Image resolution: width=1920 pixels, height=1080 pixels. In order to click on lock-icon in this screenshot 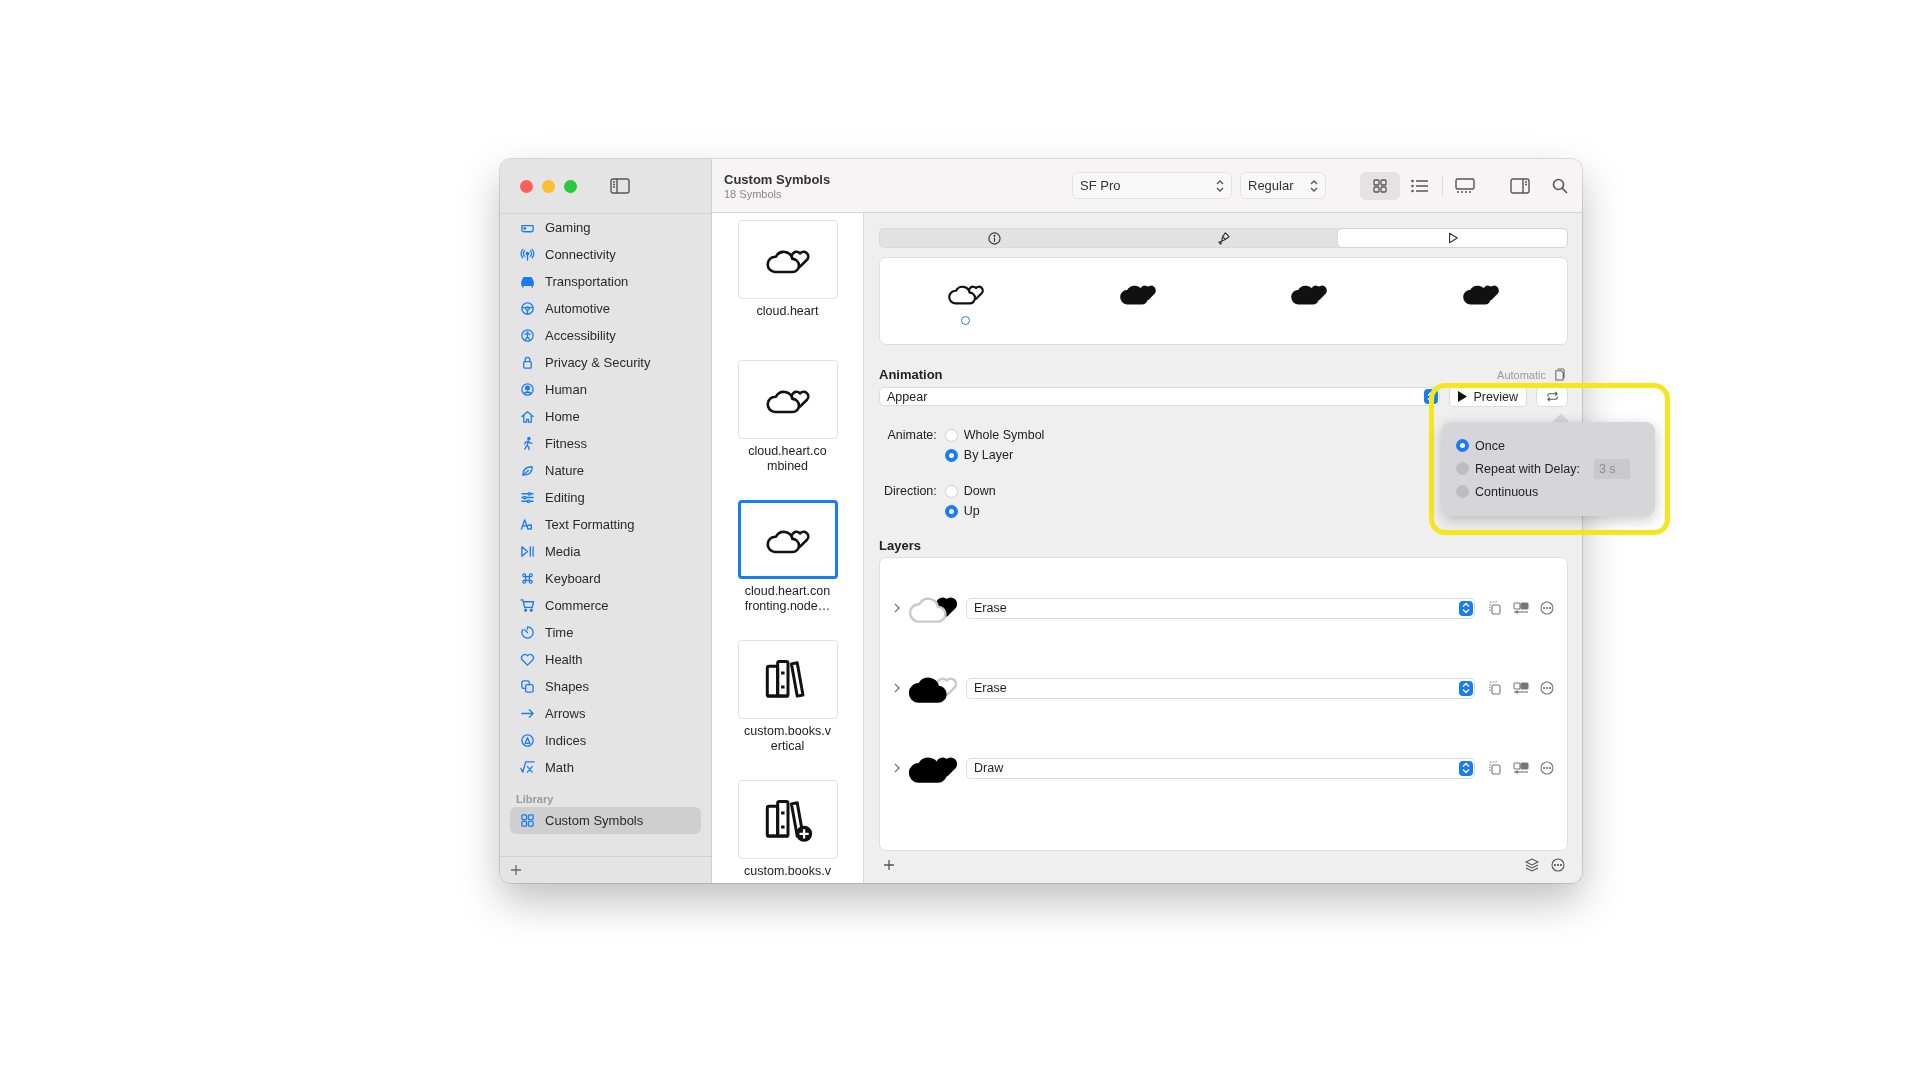, I will do `click(527, 362)`.